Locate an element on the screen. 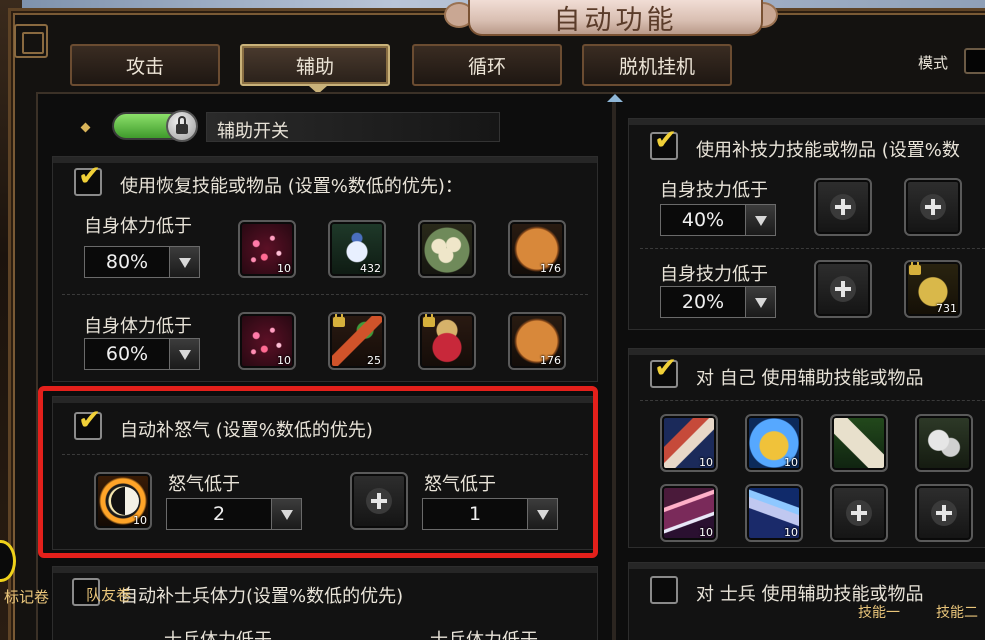 This screenshot has width=985, height=640. rage-checkbox: ✔ is located at coordinates (88, 423).